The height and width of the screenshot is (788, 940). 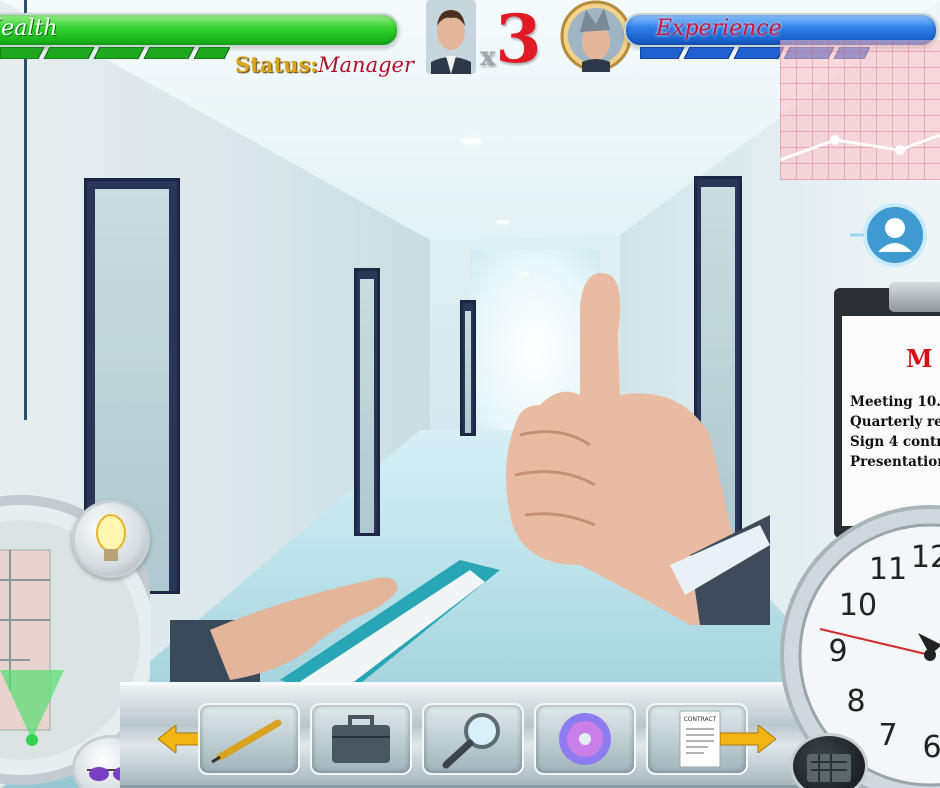 I want to click on lightbulb-icon, so click(x=111, y=537).